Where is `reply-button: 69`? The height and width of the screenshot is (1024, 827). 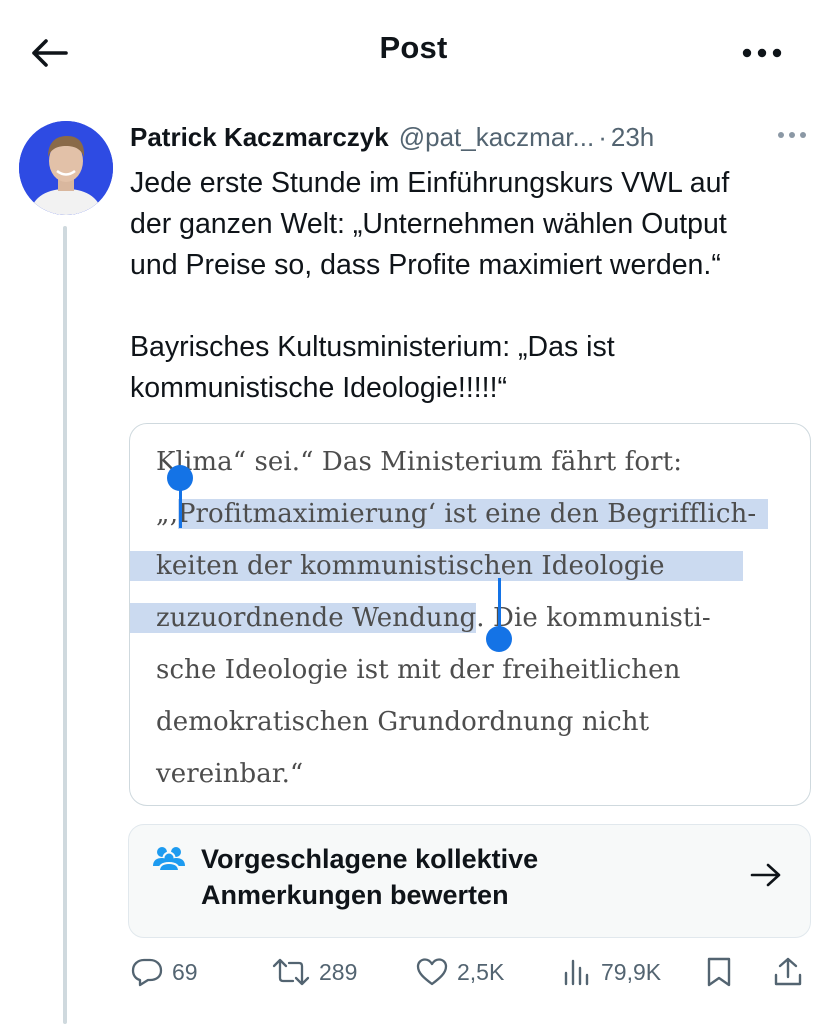 reply-button: 69 is located at coordinates (164, 972).